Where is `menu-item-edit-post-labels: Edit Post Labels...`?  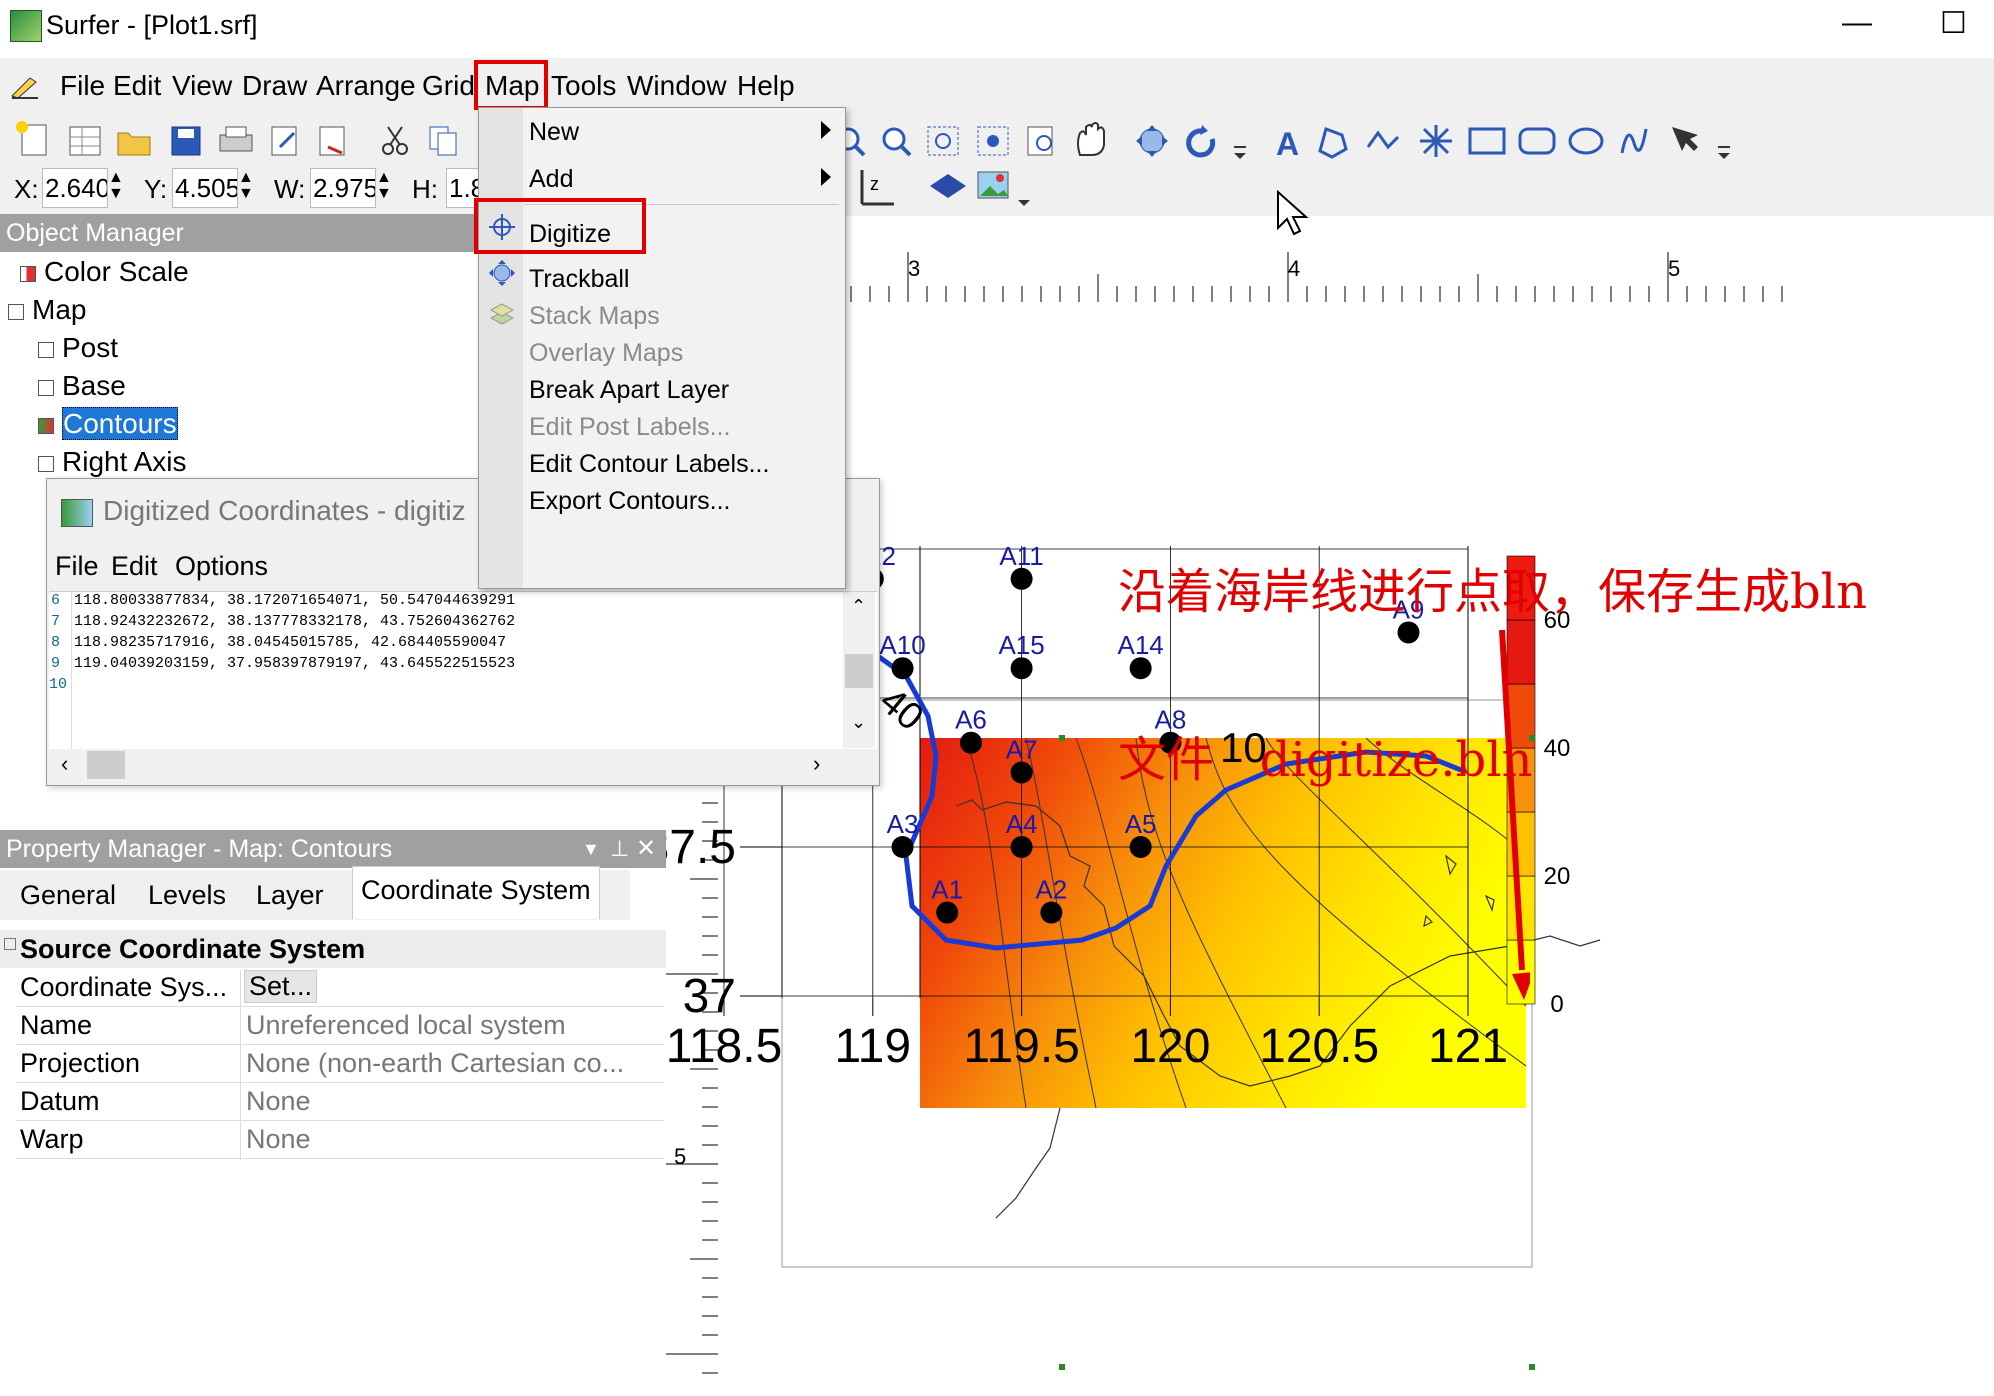
menu-item-edit-post-labels: Edit Post Labels... is located at coordinates (630, 427).